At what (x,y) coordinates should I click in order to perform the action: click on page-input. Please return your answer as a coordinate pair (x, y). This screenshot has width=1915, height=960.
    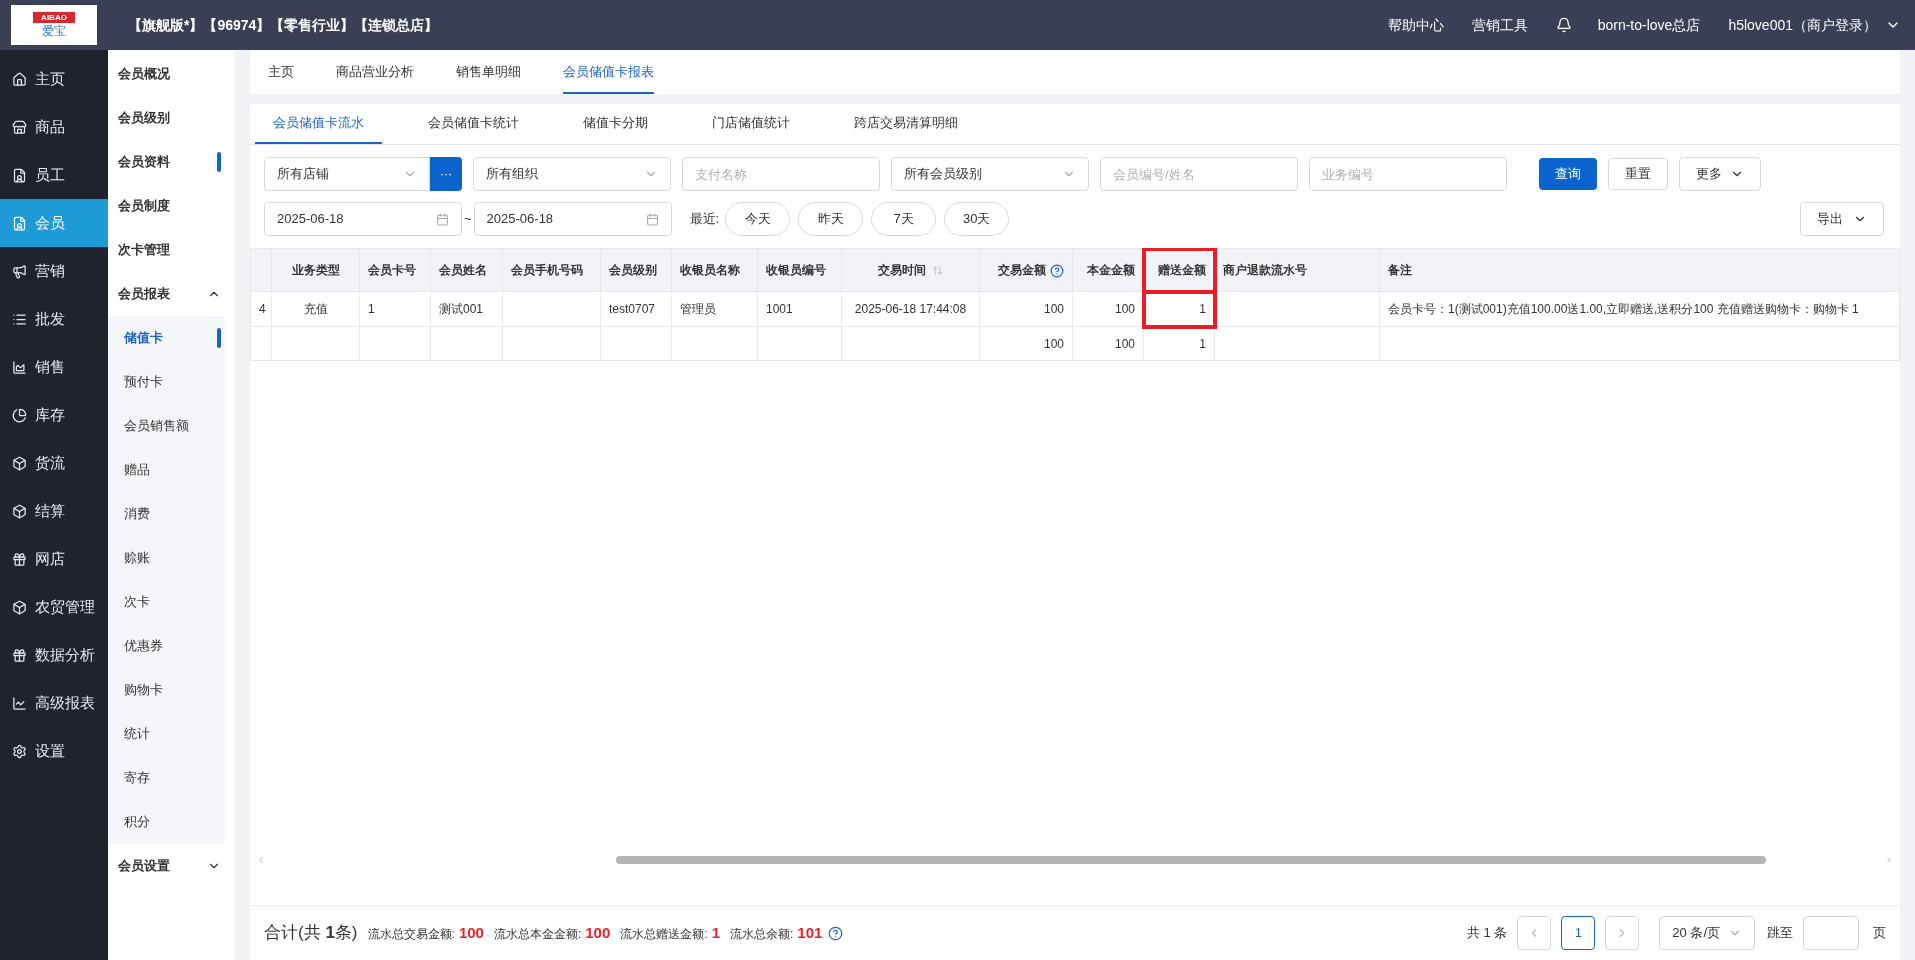
    Looking at the image, I should click on (1831, 933).